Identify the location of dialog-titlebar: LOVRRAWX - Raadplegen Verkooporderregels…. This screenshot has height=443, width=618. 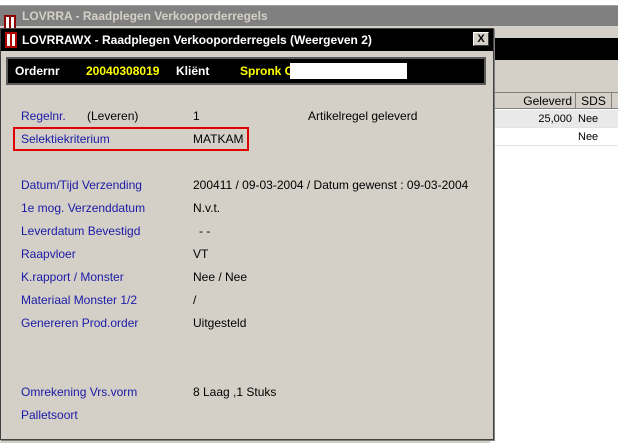
(247, 40).